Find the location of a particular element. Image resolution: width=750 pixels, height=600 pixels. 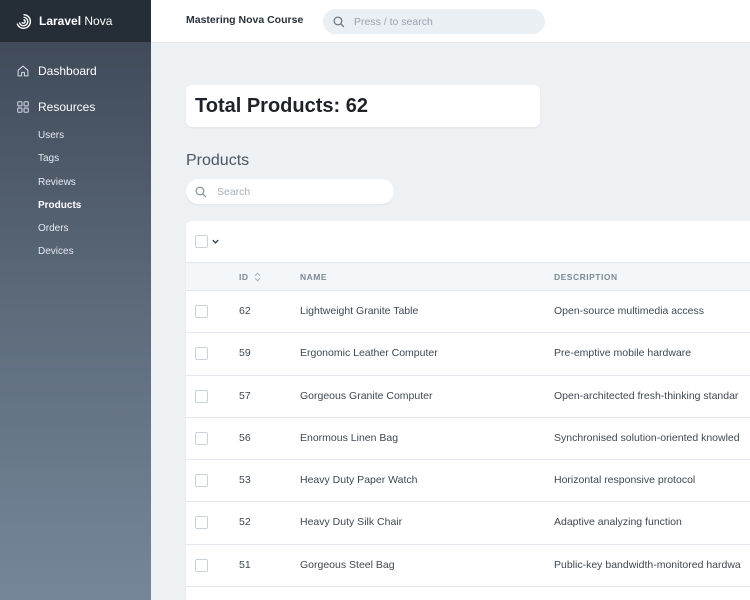

app-title: Mastering Nova Course is located at coordinates (245, 20).